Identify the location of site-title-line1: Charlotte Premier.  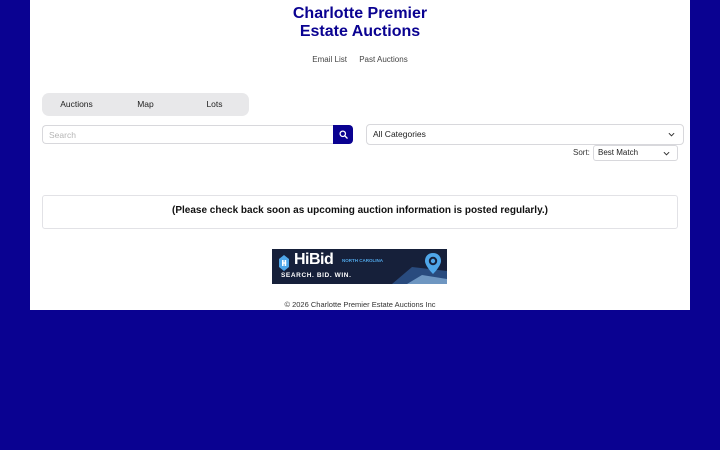
(360, 13).